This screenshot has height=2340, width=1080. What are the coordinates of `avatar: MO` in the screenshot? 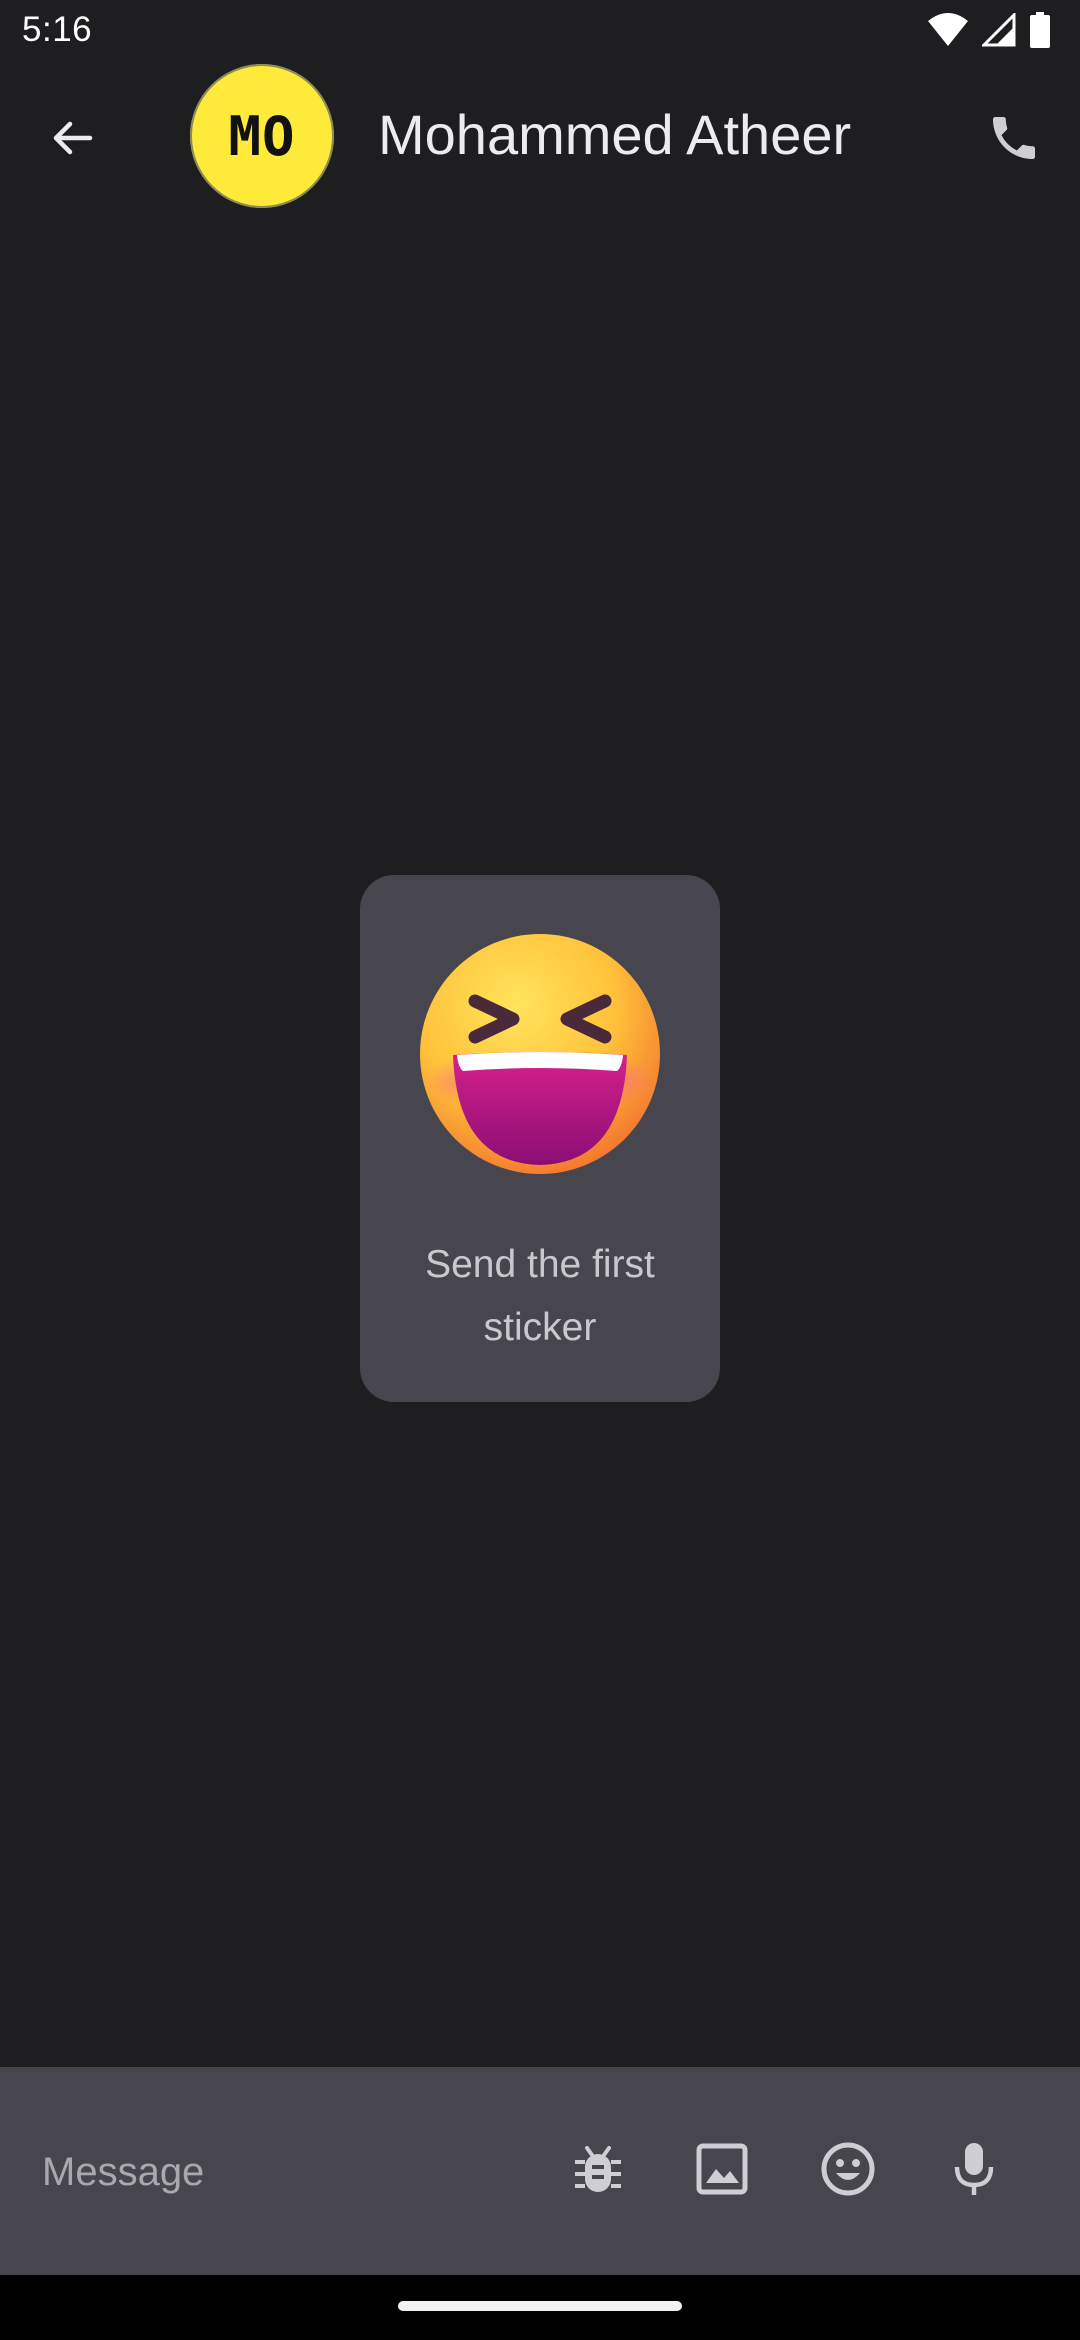 It's located at (262, 136).